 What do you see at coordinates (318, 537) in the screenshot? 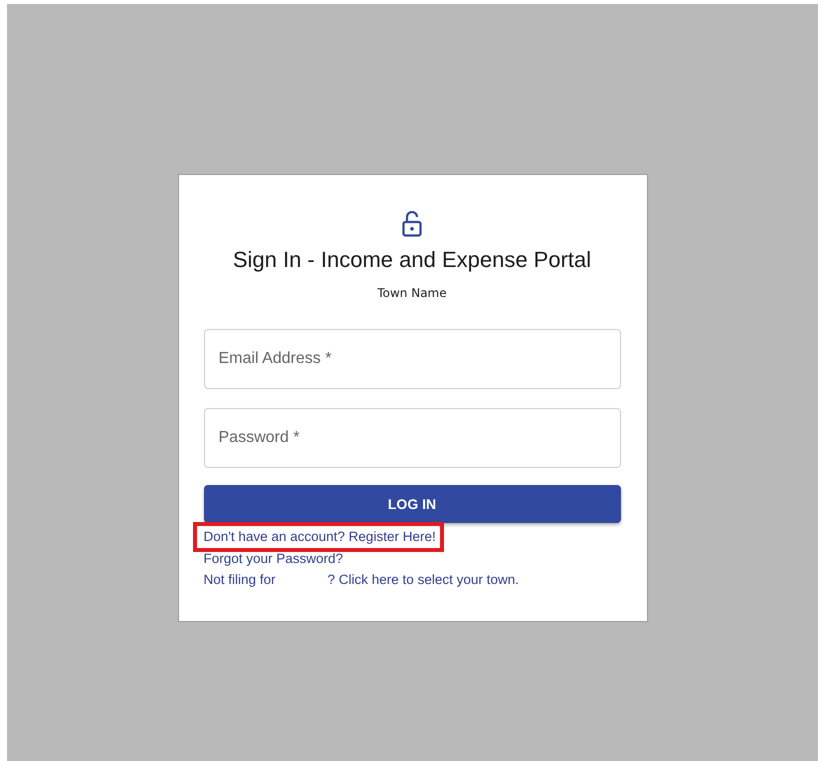
I see `highlighted-link: Don't have an account? Register Here!` at bounding box center [318, 537].